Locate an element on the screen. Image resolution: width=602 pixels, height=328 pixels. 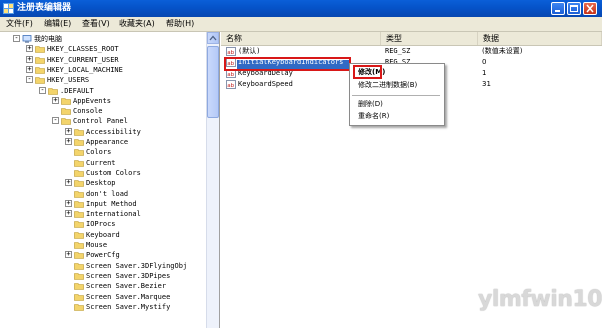
tree-item-label: Colors is located at coordinates (99, 152).